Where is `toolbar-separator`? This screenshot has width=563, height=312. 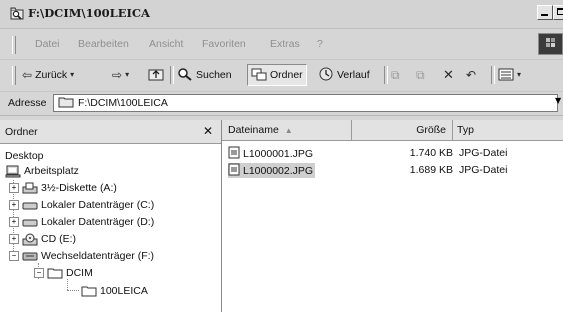 toolbar-separator is located at coordinates (386, 75).